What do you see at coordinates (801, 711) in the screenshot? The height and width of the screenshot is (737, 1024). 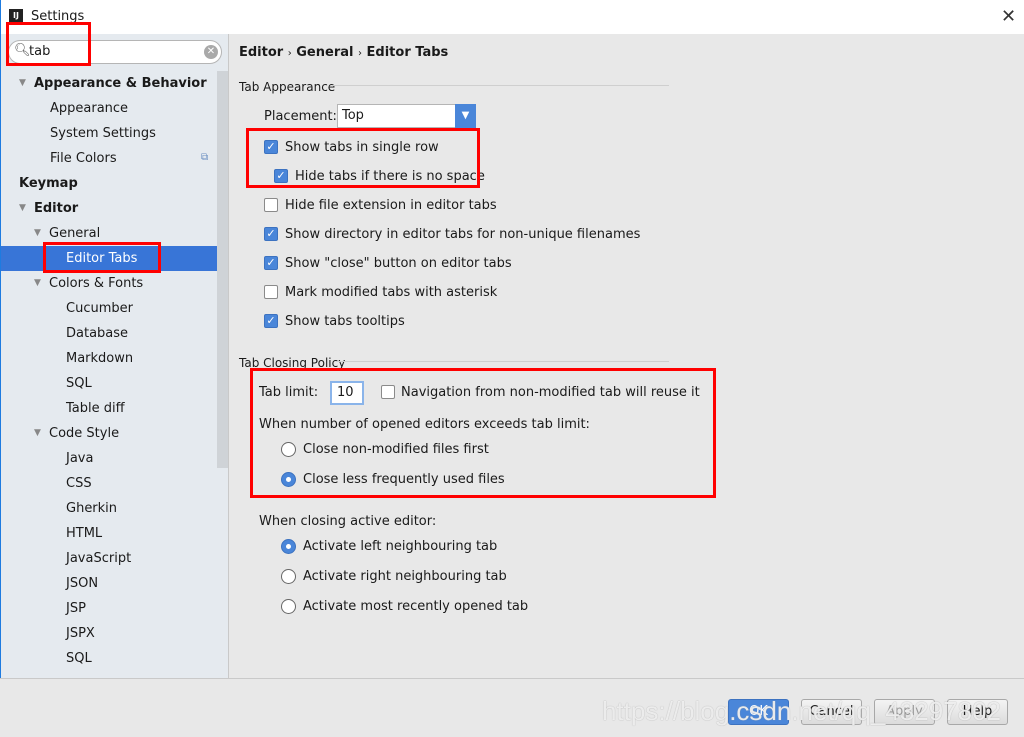 I see `watermark: https://blog.csdn.net/qq_43297802` at bounding box center [801, 711].